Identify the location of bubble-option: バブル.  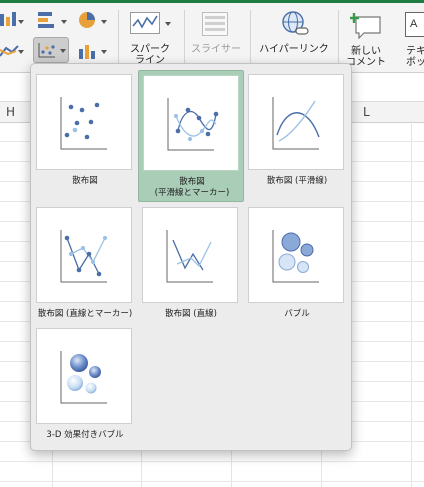
(297, 265).